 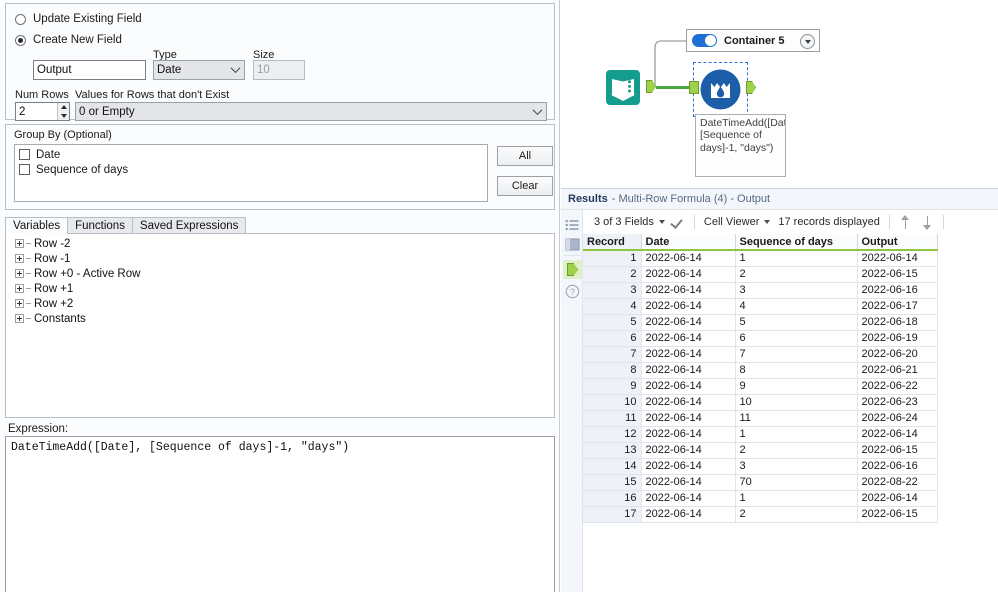 I want to click on column-header-record: Record, so click(x=612, y=242).